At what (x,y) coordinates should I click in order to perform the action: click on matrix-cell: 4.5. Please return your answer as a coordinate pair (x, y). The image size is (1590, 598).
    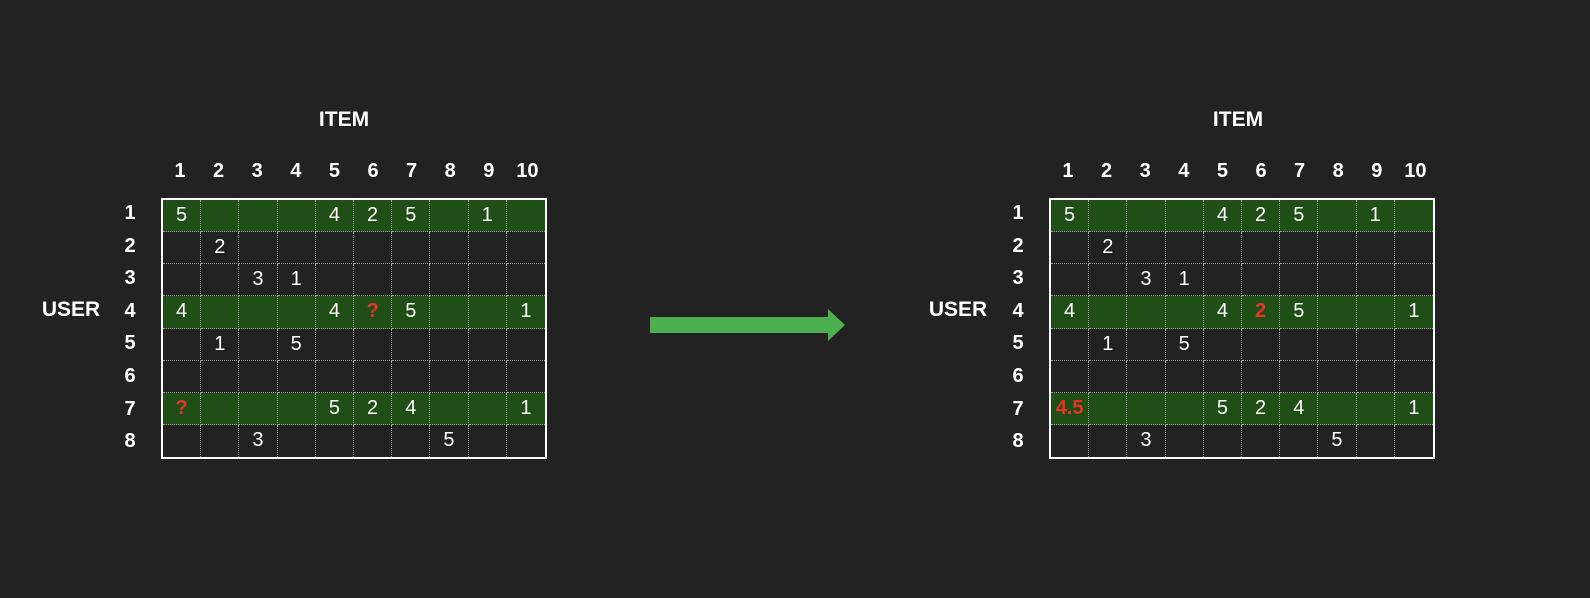
    Looking at the image, I should click on (1070, 408).